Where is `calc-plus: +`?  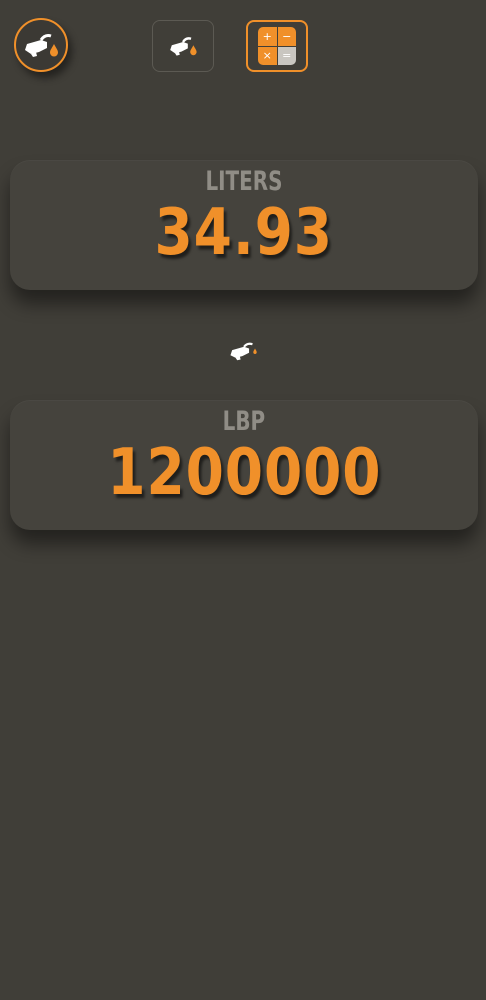
calc-plus: + is located at coordinates (267, 36).